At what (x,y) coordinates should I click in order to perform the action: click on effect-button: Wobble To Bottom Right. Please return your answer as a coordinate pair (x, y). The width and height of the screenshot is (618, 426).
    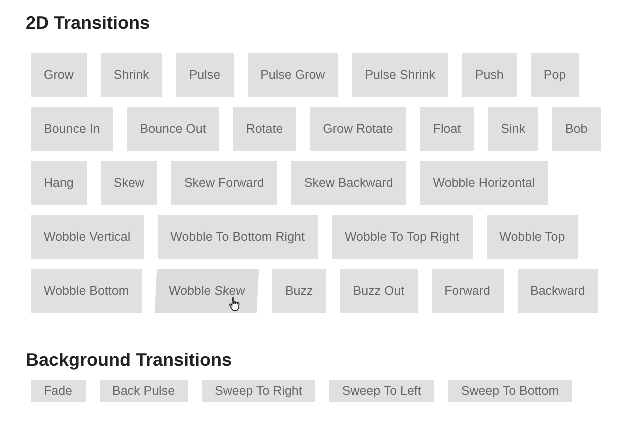
    Looking at the image, I should click on (238, 237).